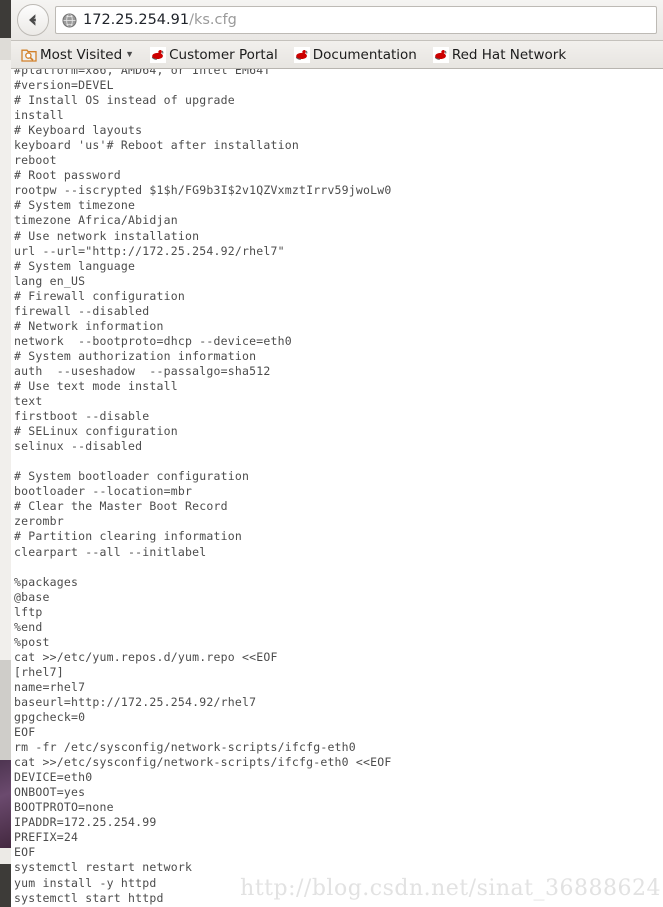 The image size is (663, 907). What do you see at coordinates (5, 360) in the screenshot?
I see `background-window-edge` at bounding box center [5, 360].